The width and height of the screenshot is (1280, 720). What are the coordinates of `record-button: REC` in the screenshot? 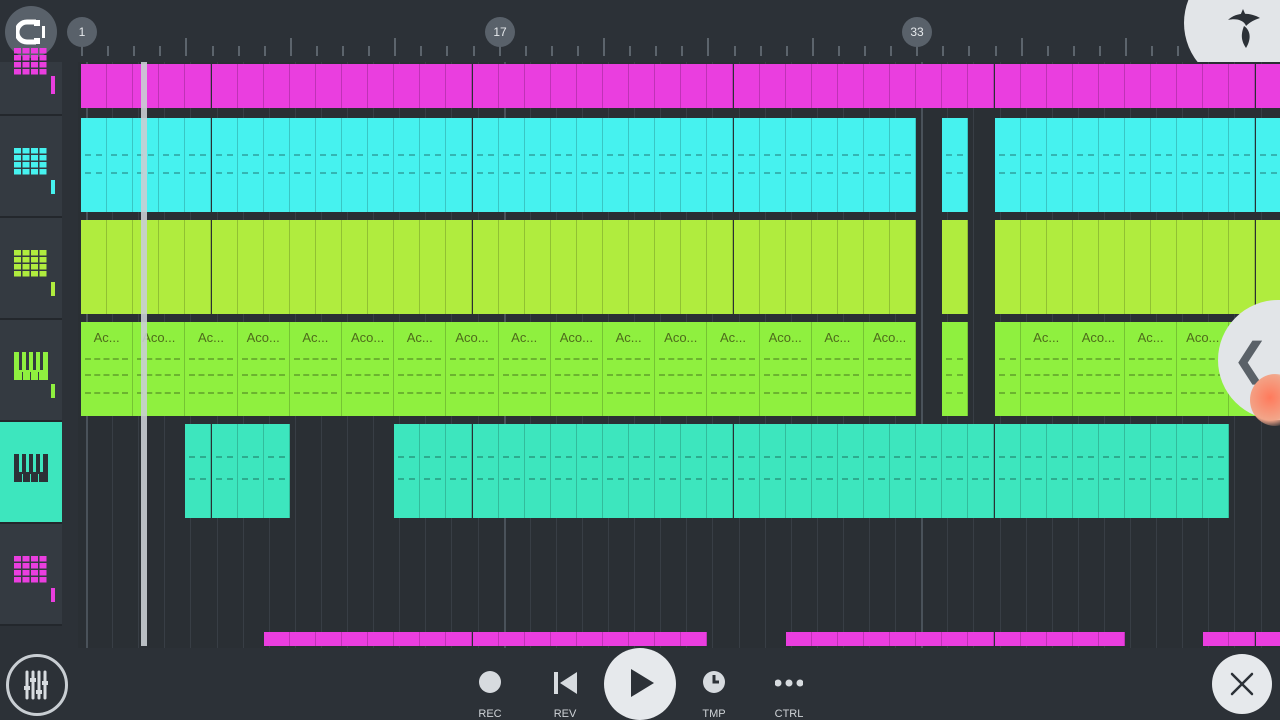 It's located at (490, 688).